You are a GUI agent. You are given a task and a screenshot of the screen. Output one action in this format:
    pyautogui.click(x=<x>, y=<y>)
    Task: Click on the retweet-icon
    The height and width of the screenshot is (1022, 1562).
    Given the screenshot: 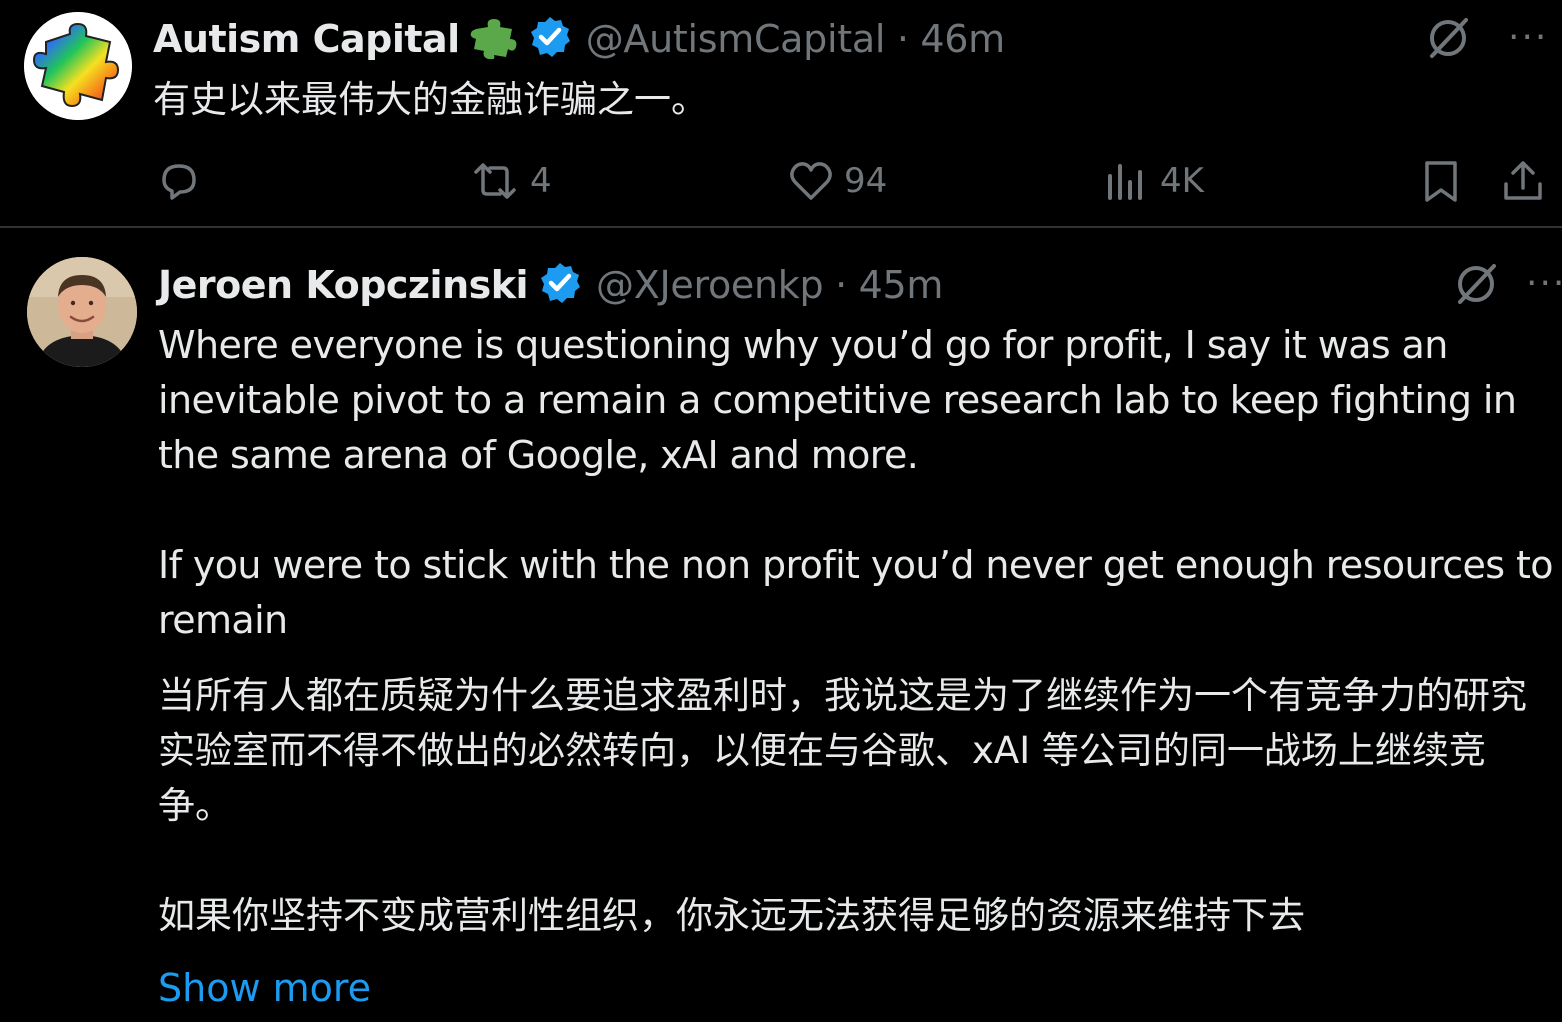 What is the action you would take?
    pyautogui.click(x=495, y=181)
    